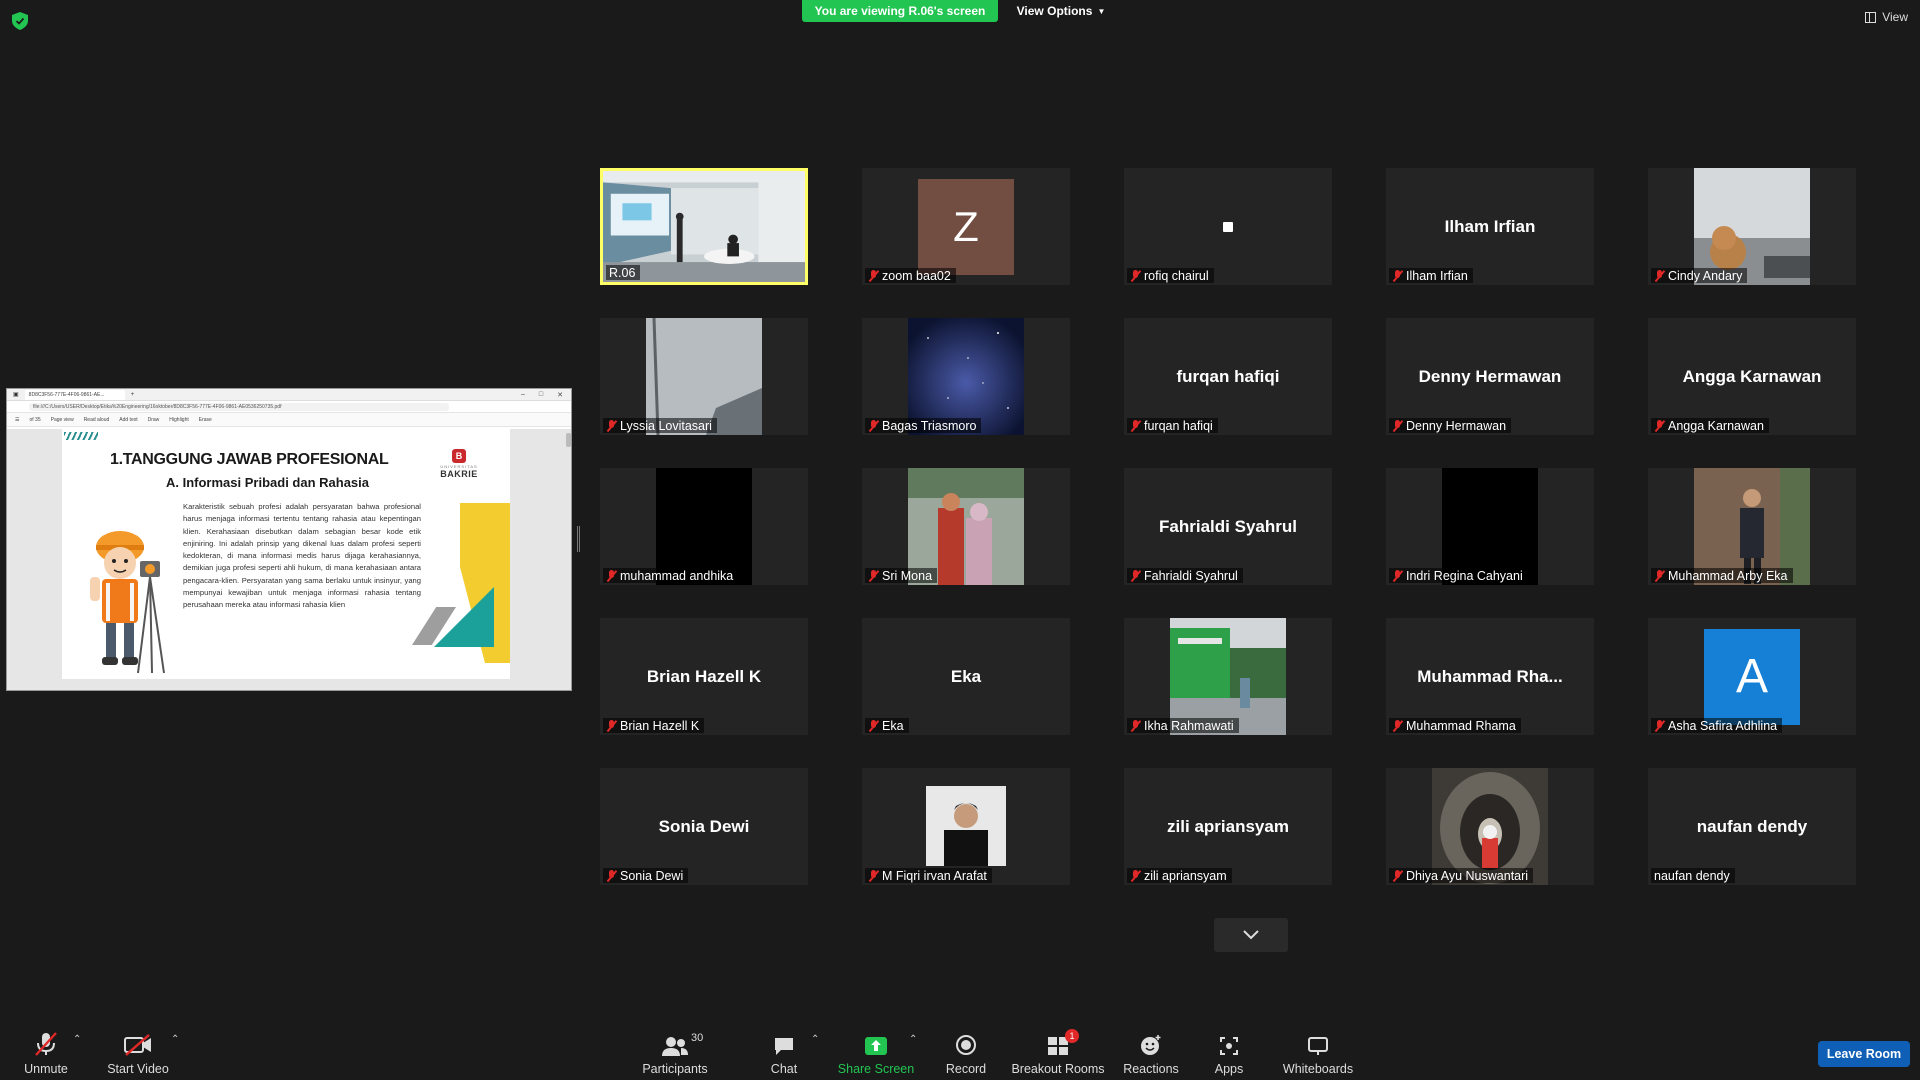  Describe the element at coordinates (784, 1051) in the screenshot. I see `chat-button: Chat` at that location.